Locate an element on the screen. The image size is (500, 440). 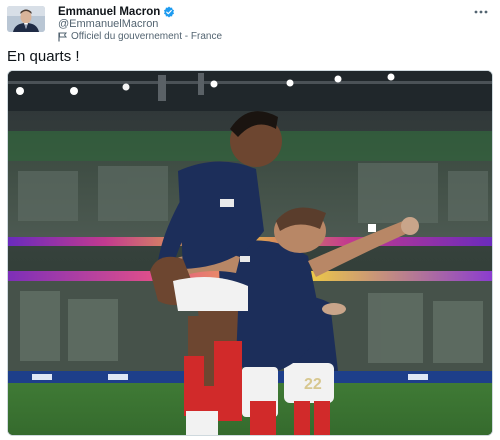
flag-icon is located at coordinates (62, 37).